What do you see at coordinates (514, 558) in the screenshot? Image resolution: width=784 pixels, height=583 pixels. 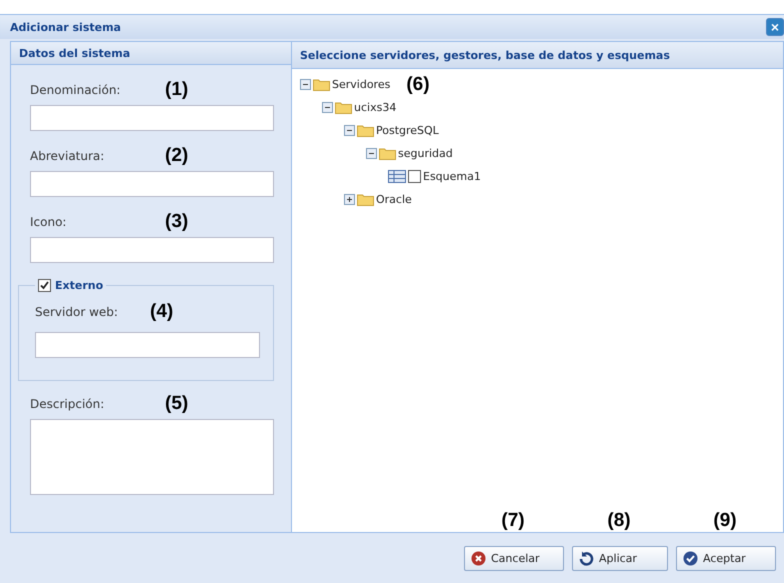 I see `dialog-button: Cancelar` at bounding box center [514, 558].